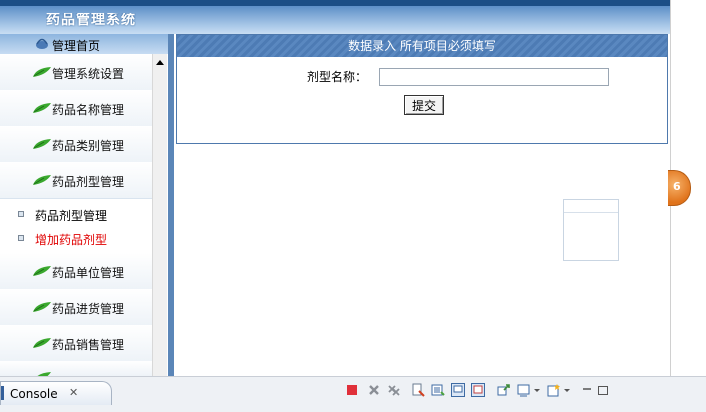 This screenshot has height=412, width=706. I want to click on dosage-form-name-label: 剂型名称：, so click(337, 77).